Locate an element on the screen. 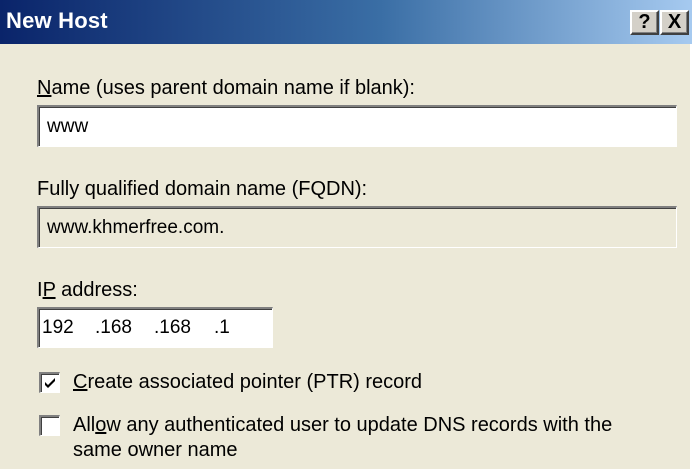 Image resolution: width=692 pixels, height=469 pixels. title-bar: New Host ? X is located at coordinates (346, 22).